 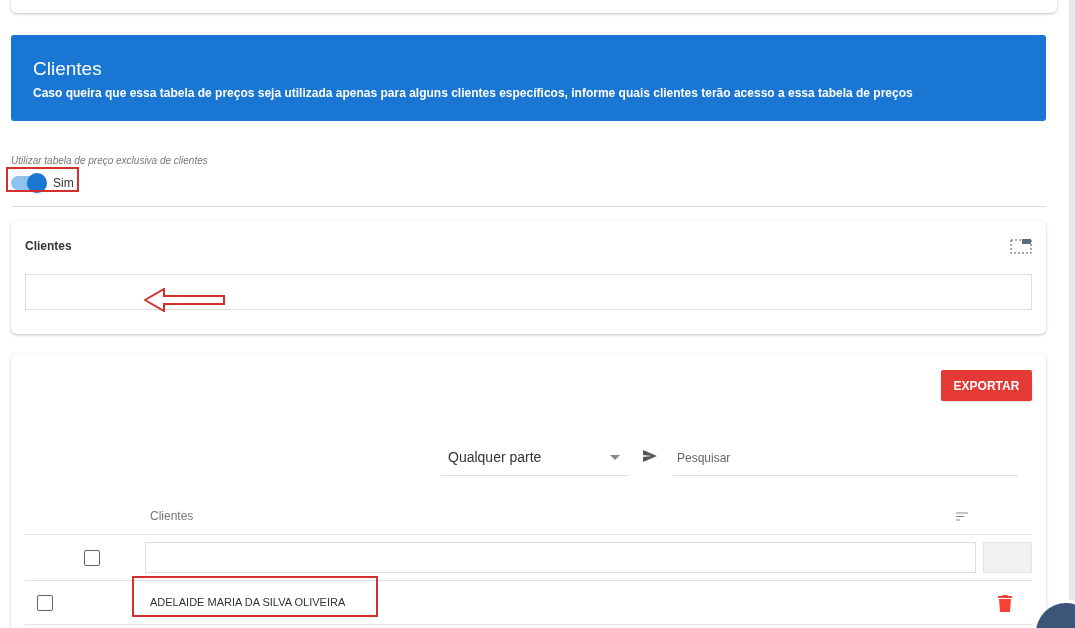 I want to click on banner-subtitle: Caso queira que essa tabela de preços seja utilizada apenas para alguns clientes específicos, informe quais clientes terão acesso a essa tabela de preços, so click(x=473, y=93).